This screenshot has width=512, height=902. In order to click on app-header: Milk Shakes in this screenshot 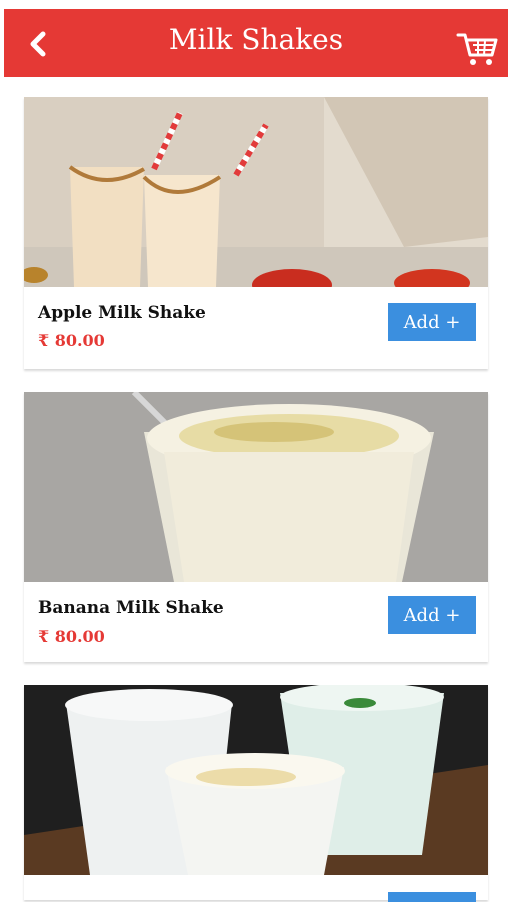, I will do `click(256, 43)`.